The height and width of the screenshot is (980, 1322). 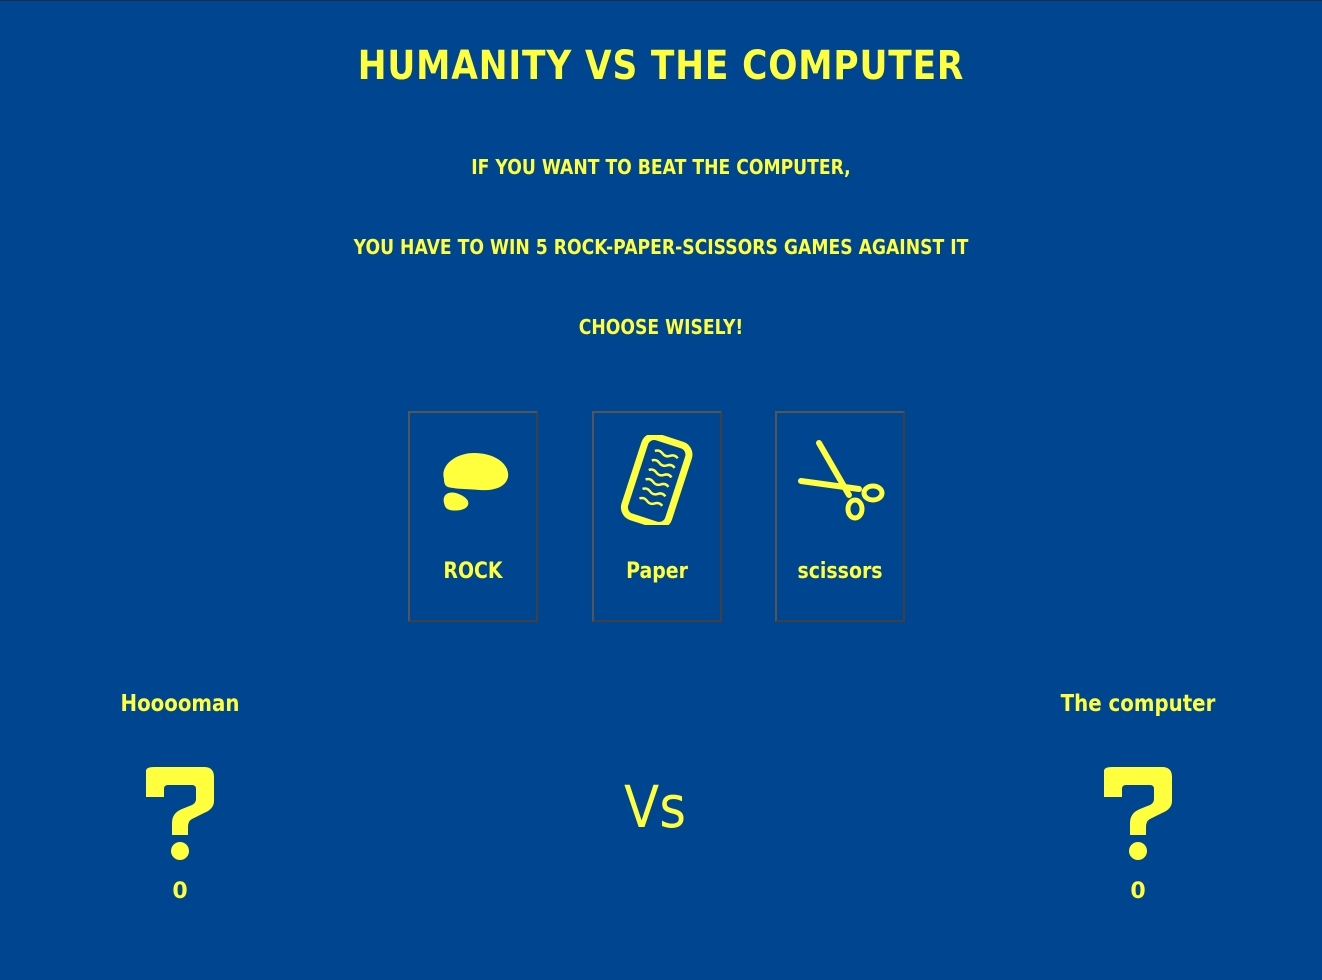 I want to click on vs-label: Vs, so click(x=655, y=807).